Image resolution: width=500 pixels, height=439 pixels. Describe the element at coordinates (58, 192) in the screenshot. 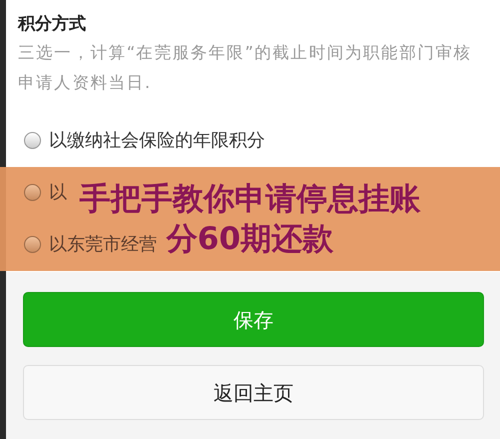

I see `option-label: 以` at that location.